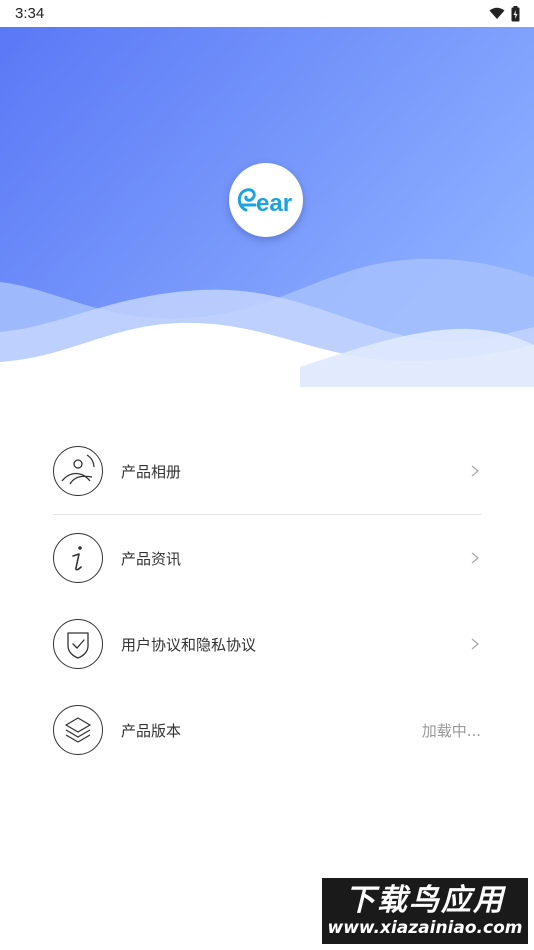 Image resolution: width=534 pixels, height=950 pixels. I want to click on status-time: 3:34, so click(30, 13).